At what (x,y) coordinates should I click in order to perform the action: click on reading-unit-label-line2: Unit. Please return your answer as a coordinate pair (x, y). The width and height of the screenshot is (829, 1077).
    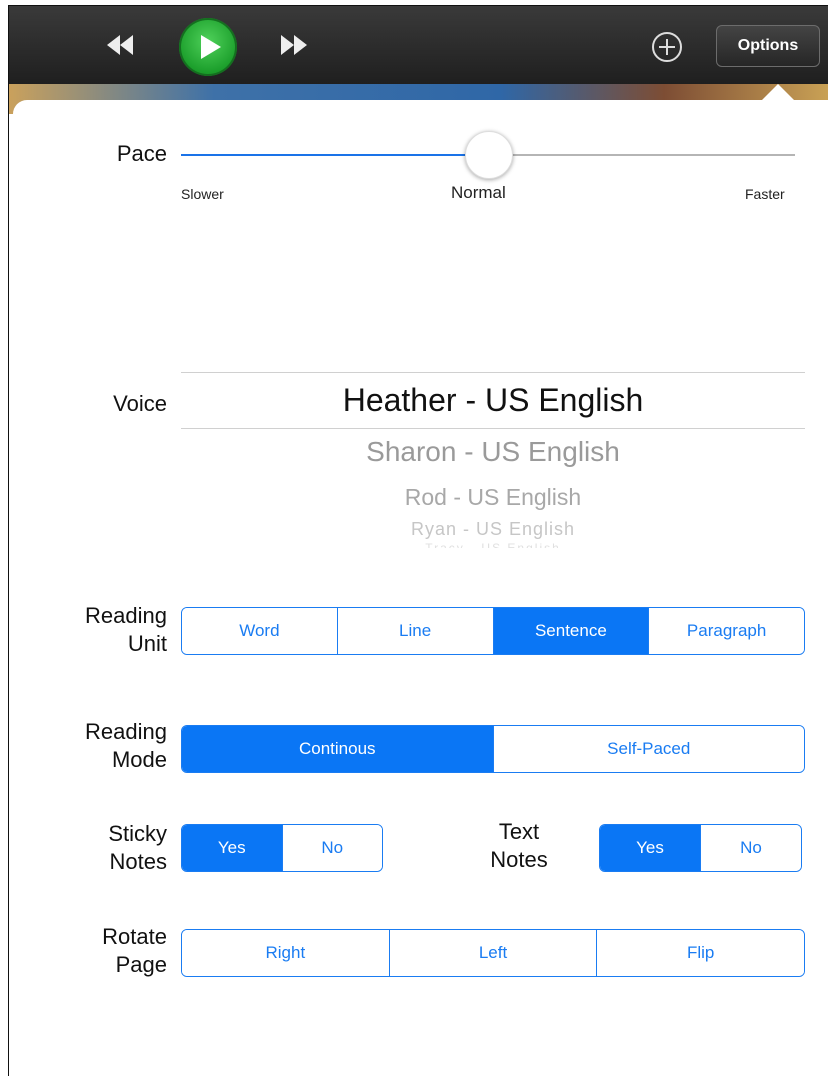
    Looking at the image, I should click on (147, 643).